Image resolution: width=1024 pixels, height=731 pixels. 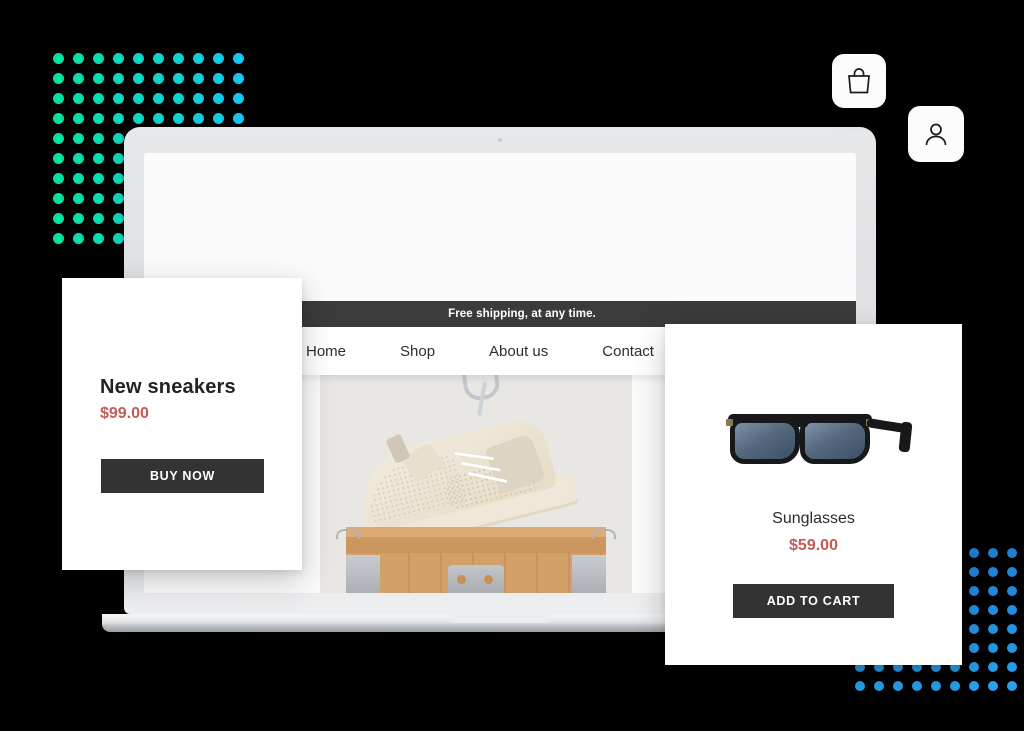 What do you see at coordinates (800, 423) in the screenshot?
I see `sunglasses-bridge` at bounding box center [800, 423].